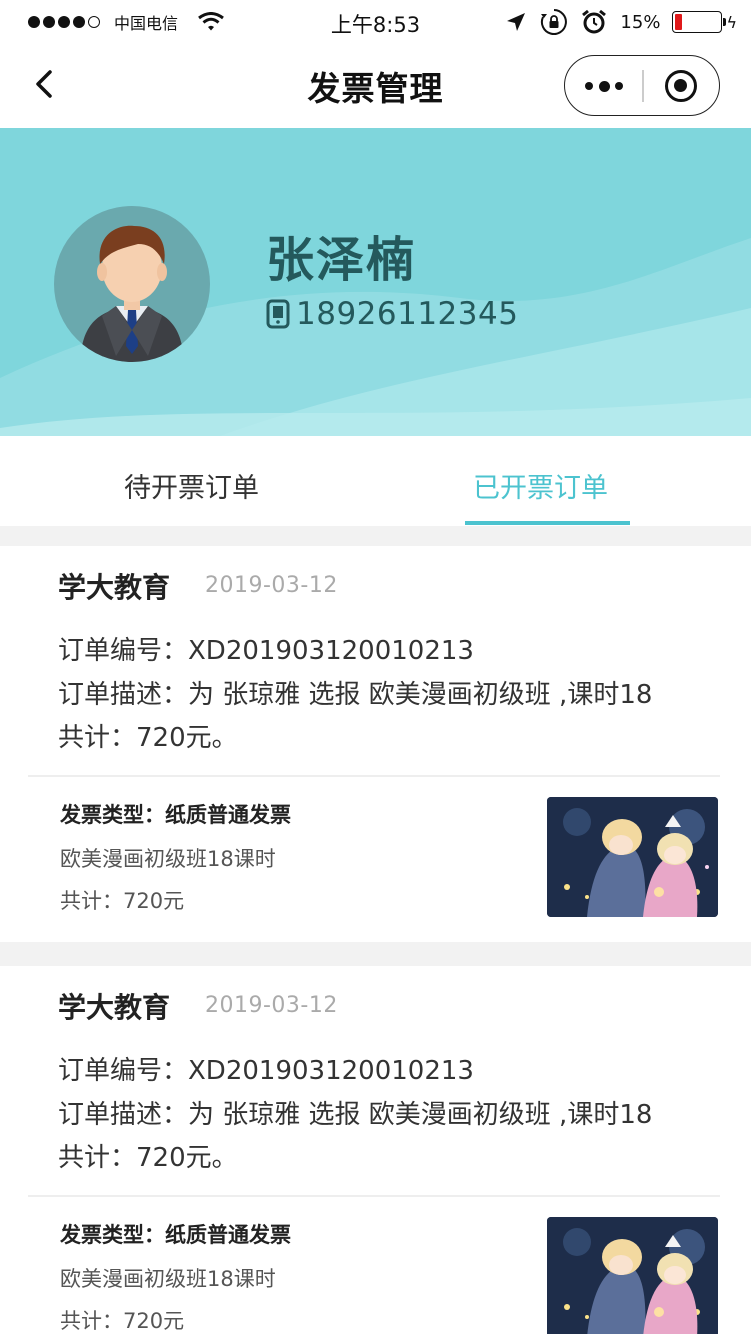  What do you see at coordinates (407, 314) in the screenshot?
I see `phone-number: 18926112345` at bounding box center [407, 314].